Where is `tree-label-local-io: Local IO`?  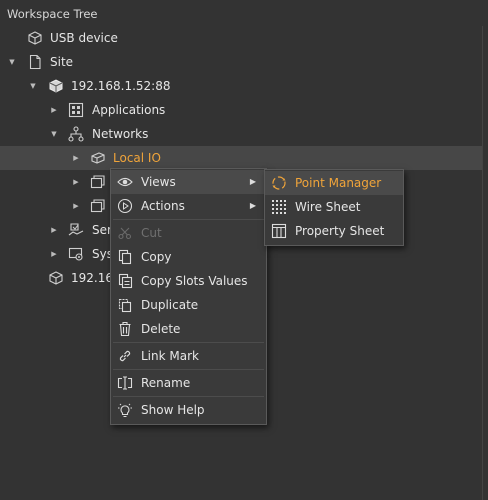 tree-label-local-io: Local IO is located at coordinates (137, 158).